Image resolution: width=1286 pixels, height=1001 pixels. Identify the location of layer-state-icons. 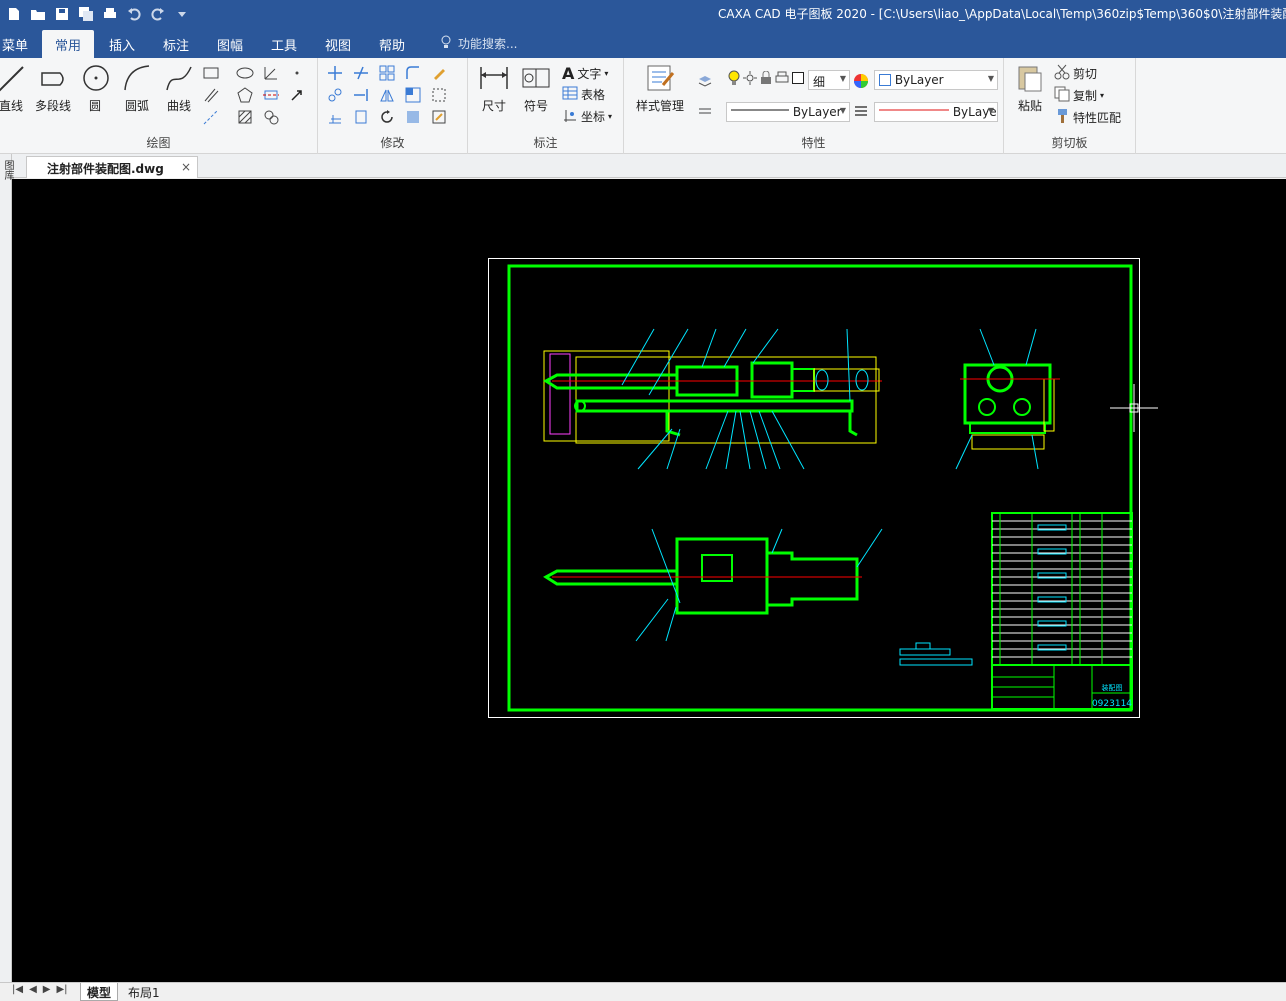
(766, 79).